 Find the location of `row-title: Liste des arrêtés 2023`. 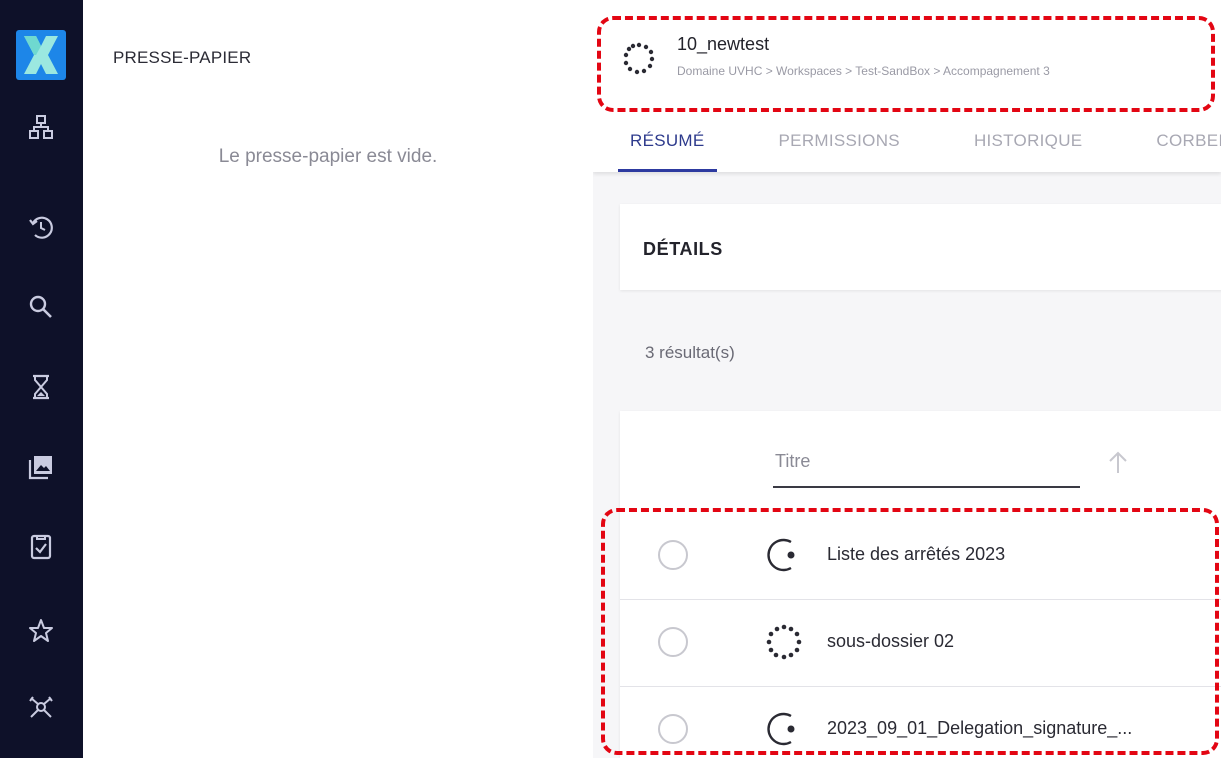

row-title: Liste des arrêtés 2023 is located at coordinates (916, 554).